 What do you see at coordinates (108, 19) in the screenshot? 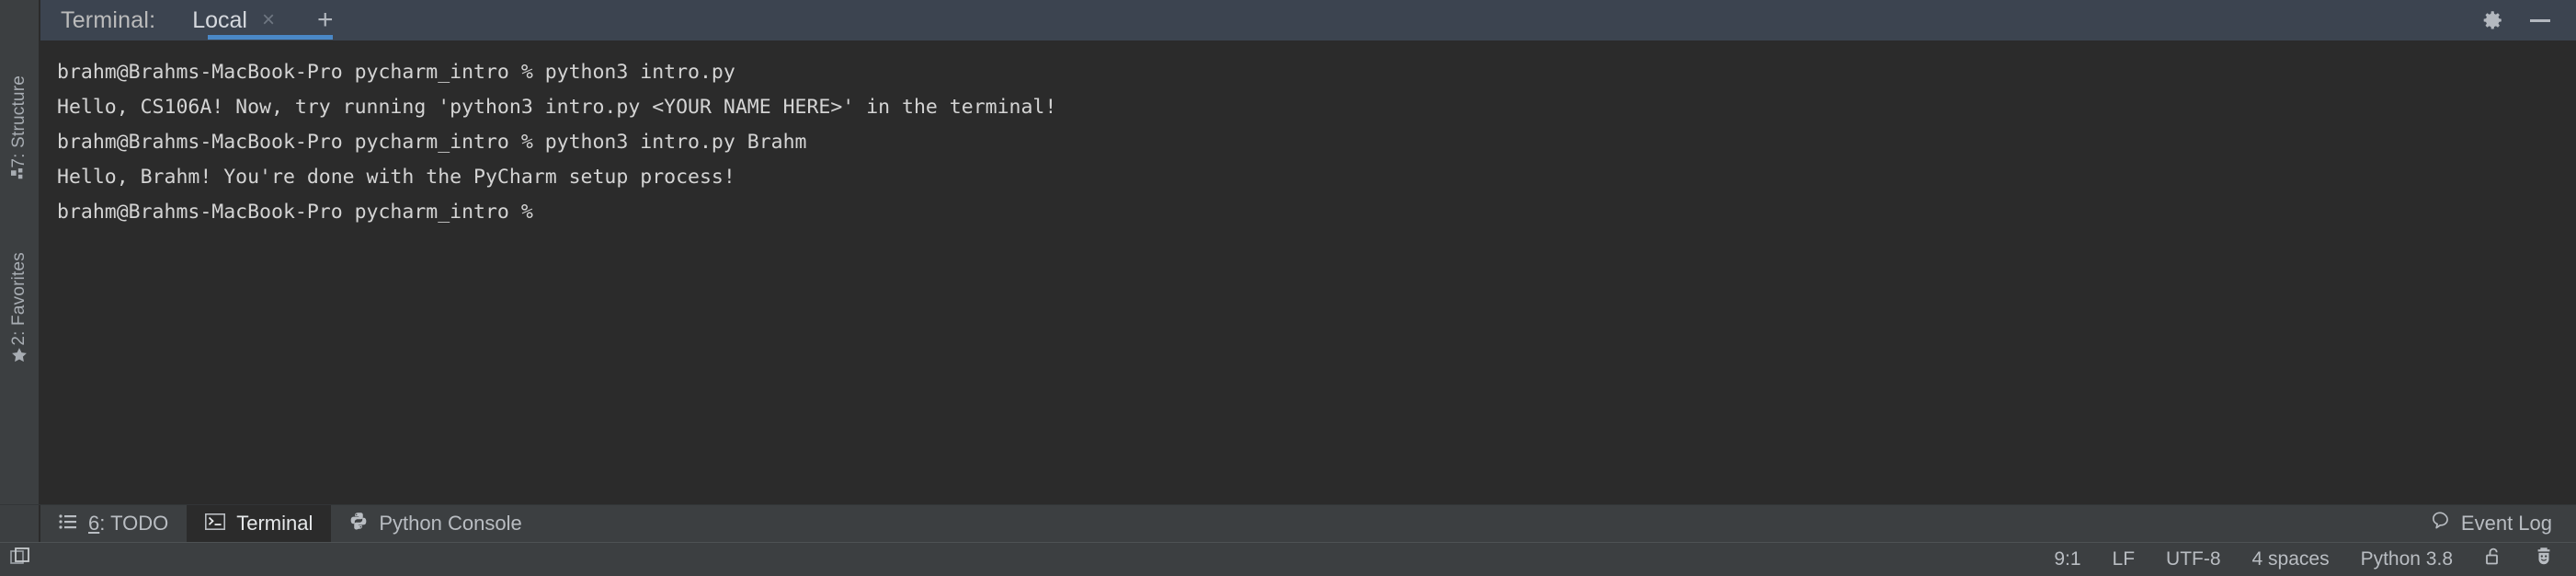
I see `tool-window-title: Terminal:` at bounding box center [108, 19].